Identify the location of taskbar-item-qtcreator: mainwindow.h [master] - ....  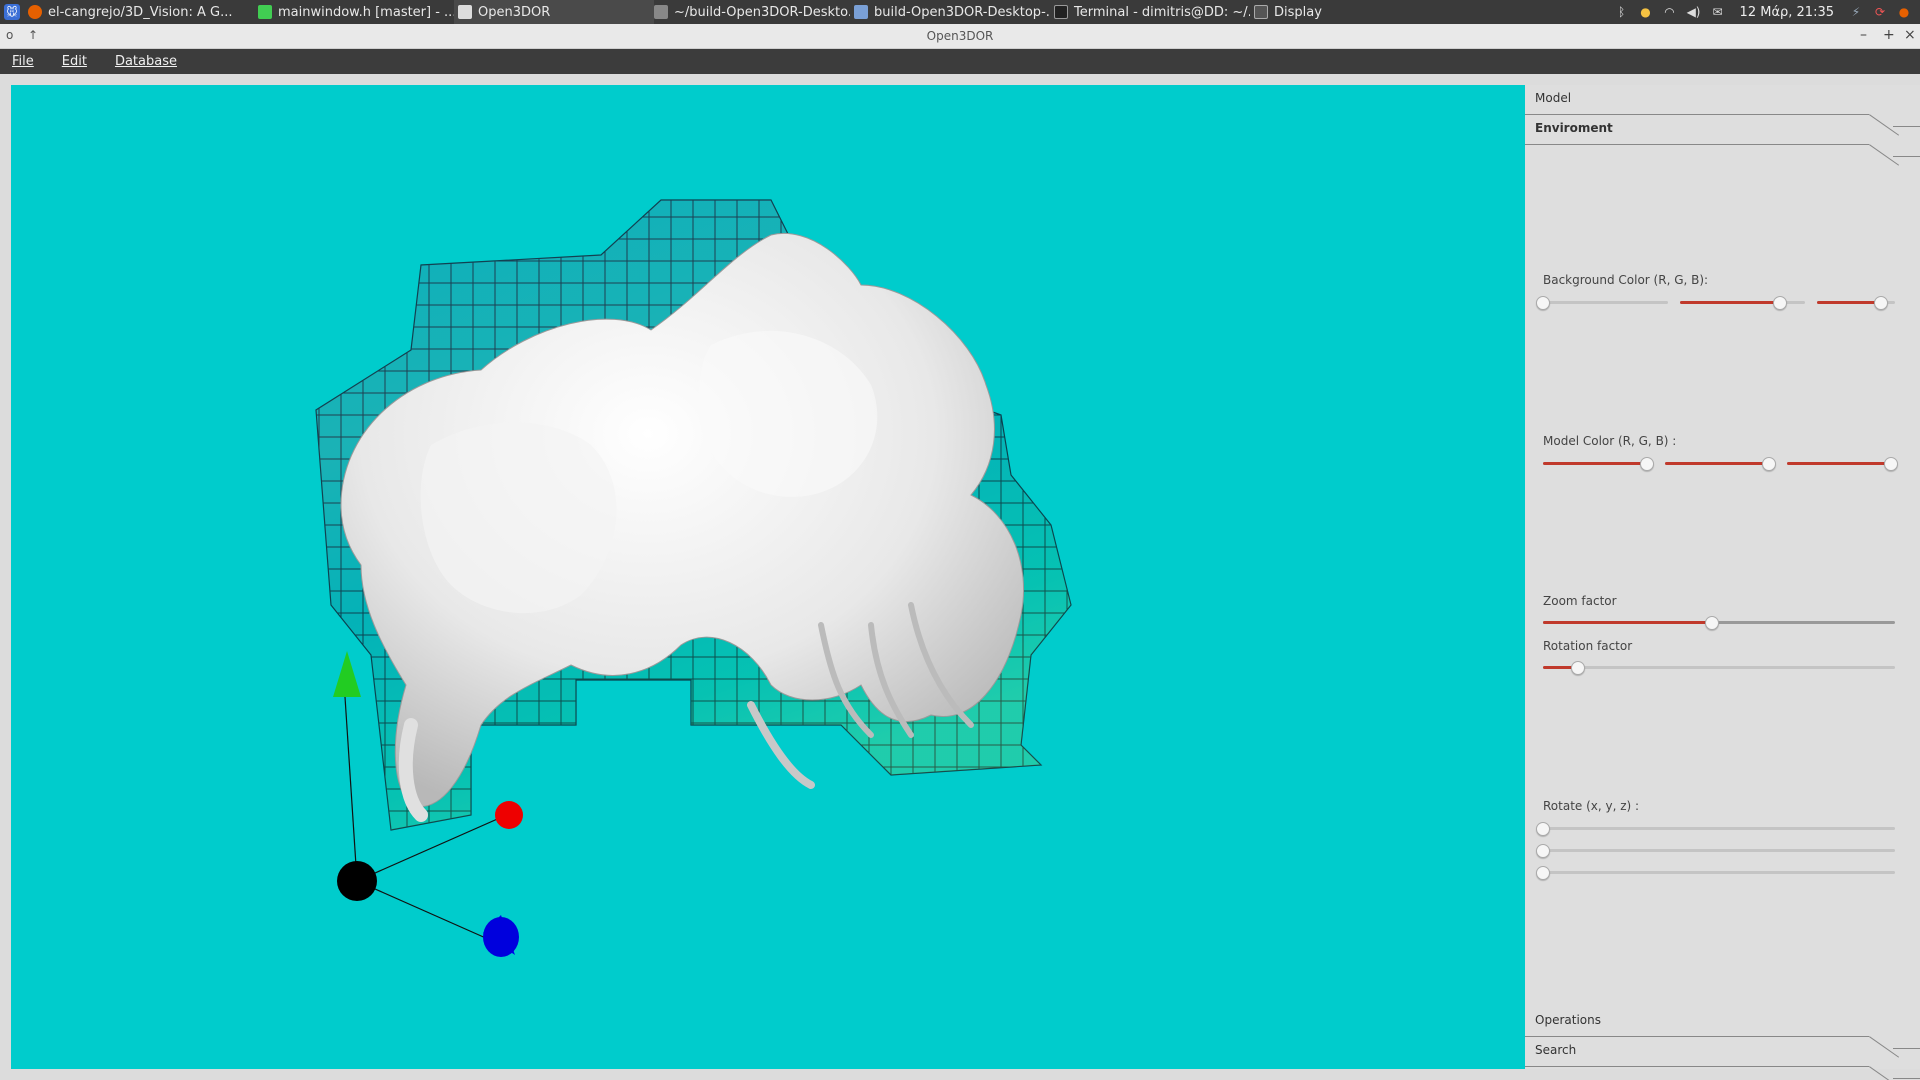
(354, 12).